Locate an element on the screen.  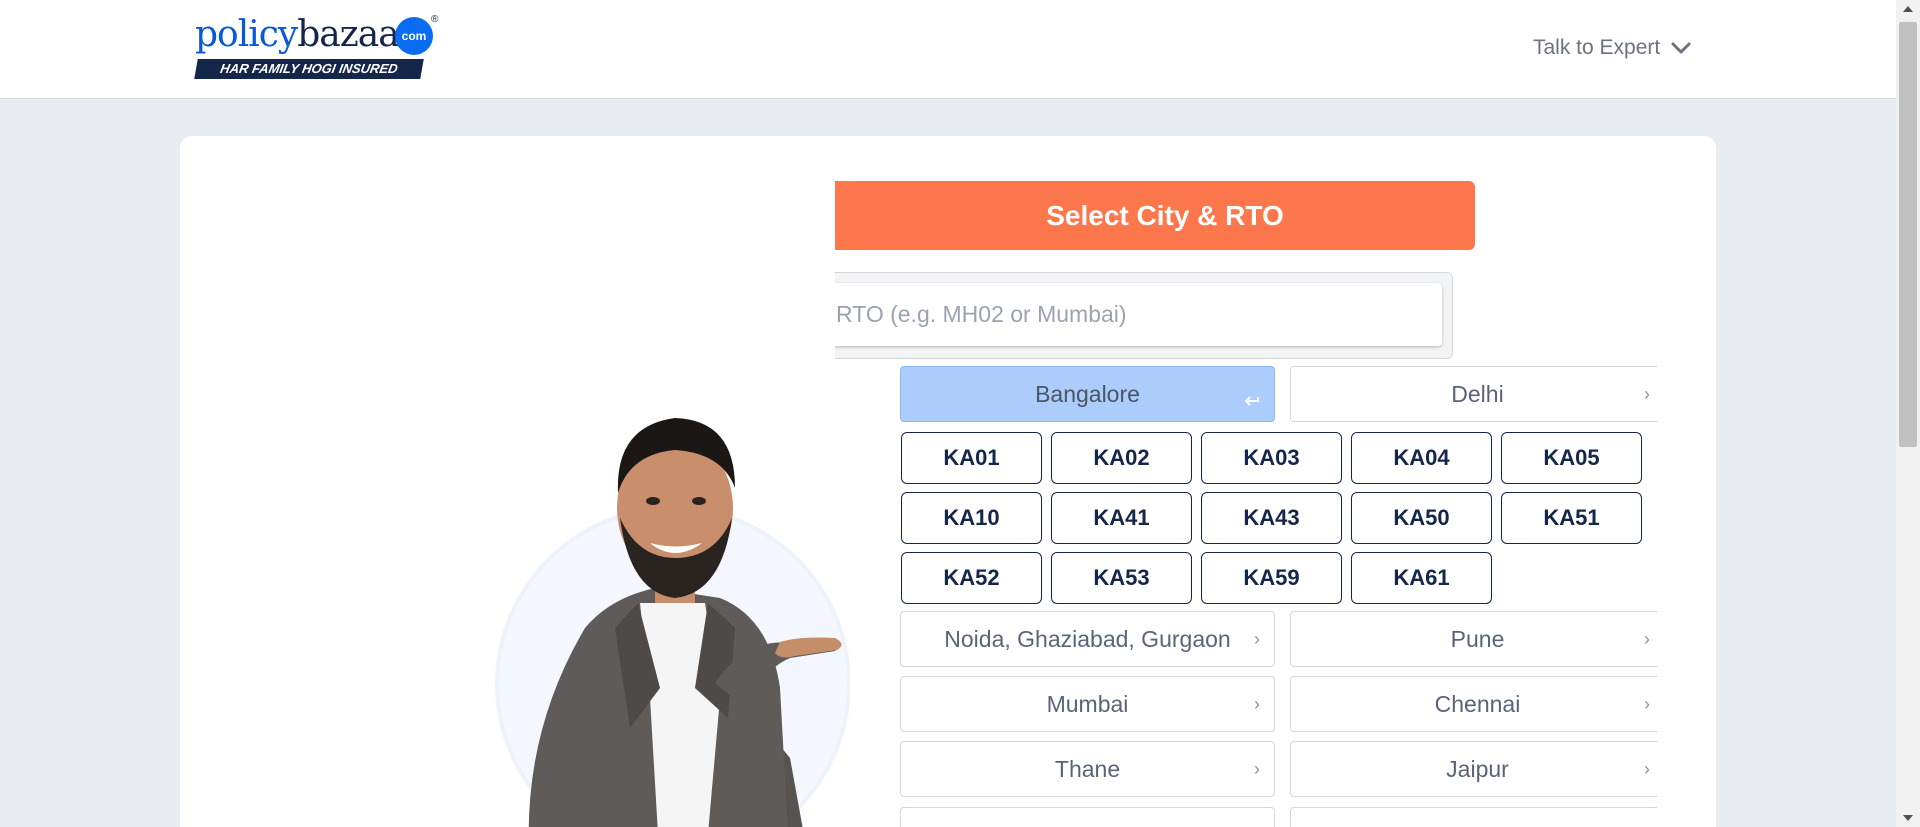
city-label: Jaipur is located at coordinates (1477, 769).